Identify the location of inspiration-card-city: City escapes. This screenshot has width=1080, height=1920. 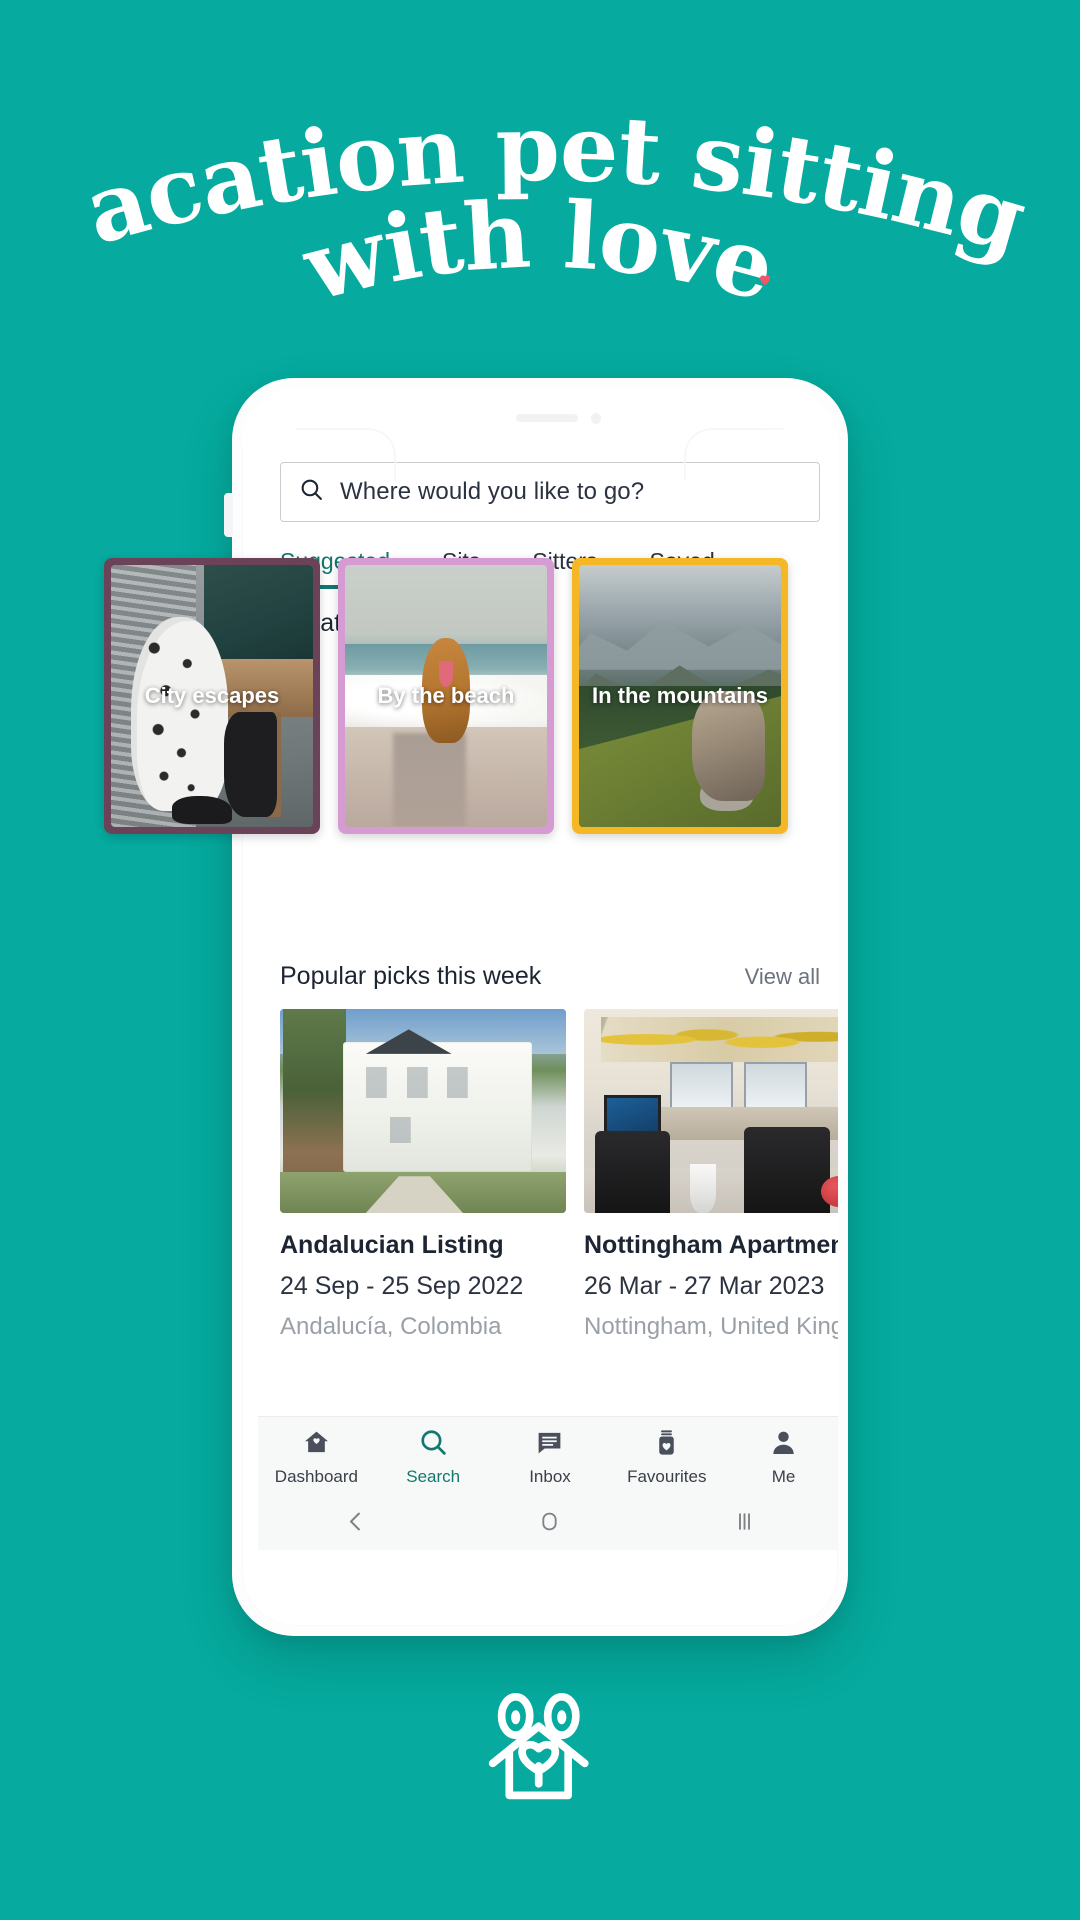
(212, 696).